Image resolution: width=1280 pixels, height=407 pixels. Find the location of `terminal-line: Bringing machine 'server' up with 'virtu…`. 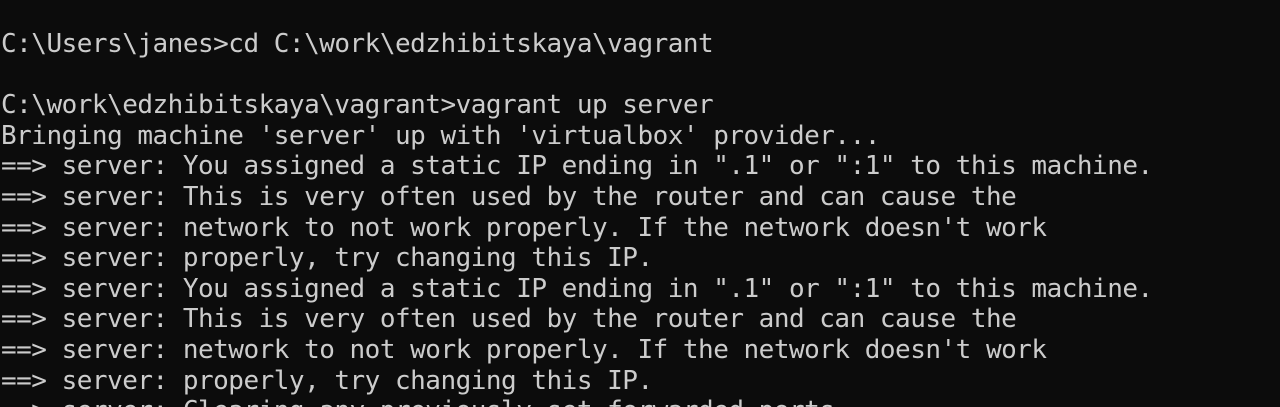

terminal-line: Bringing machine 'server' up with 'virtu… is located at coordinates (440, 135).